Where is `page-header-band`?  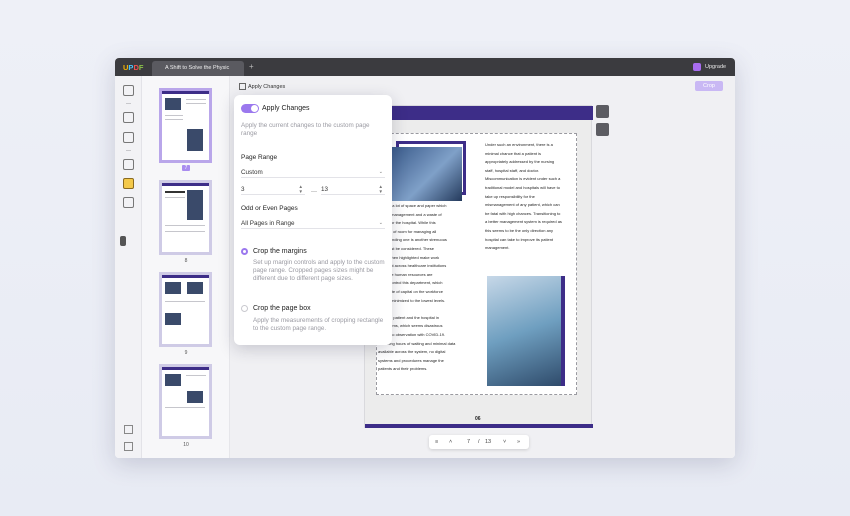 page-header-band is located at coordinates (479, 113).